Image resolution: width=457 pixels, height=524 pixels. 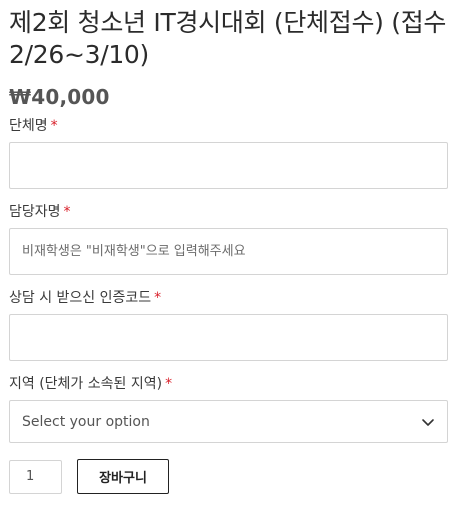 What do you see at coordinates (86, 421) in the screenshot?
I see `region-select-value: Select your option` at bounding box center [86, 421].